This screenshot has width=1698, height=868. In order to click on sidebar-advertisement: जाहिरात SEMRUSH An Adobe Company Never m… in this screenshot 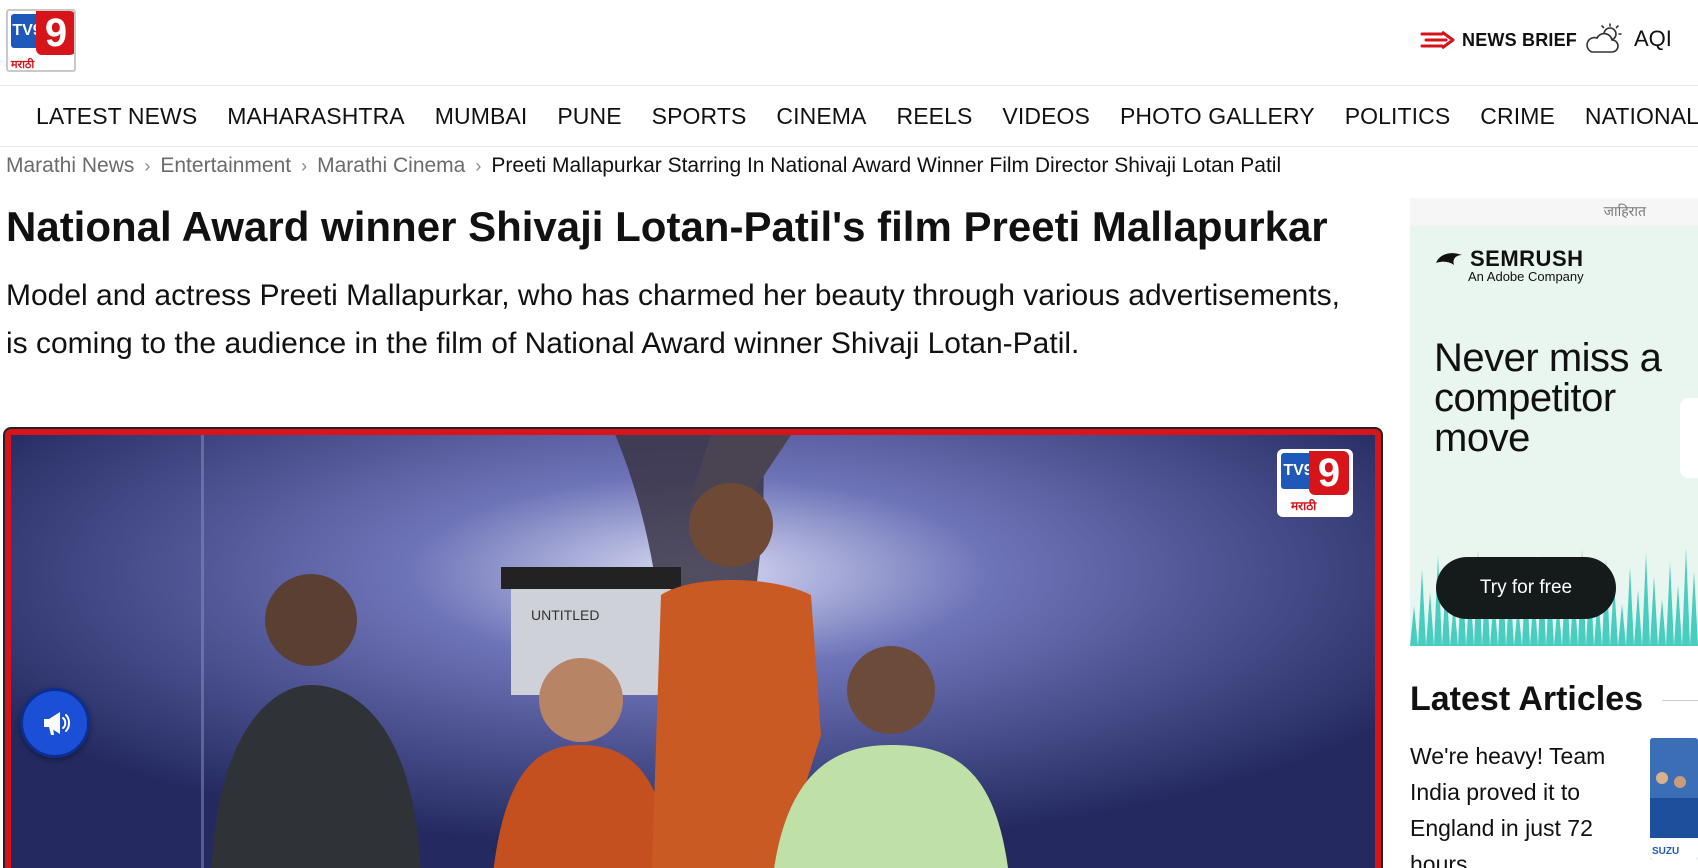, I will do `click(1554, 422)`.